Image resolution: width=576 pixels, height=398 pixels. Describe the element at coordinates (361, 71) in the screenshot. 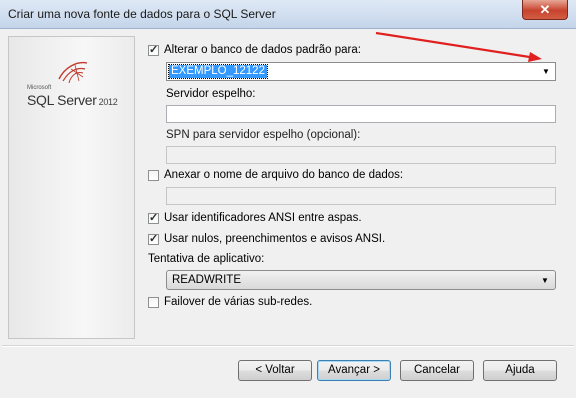

I see `default-database-combo: EXEMPLO_12122 ▼` at that location.